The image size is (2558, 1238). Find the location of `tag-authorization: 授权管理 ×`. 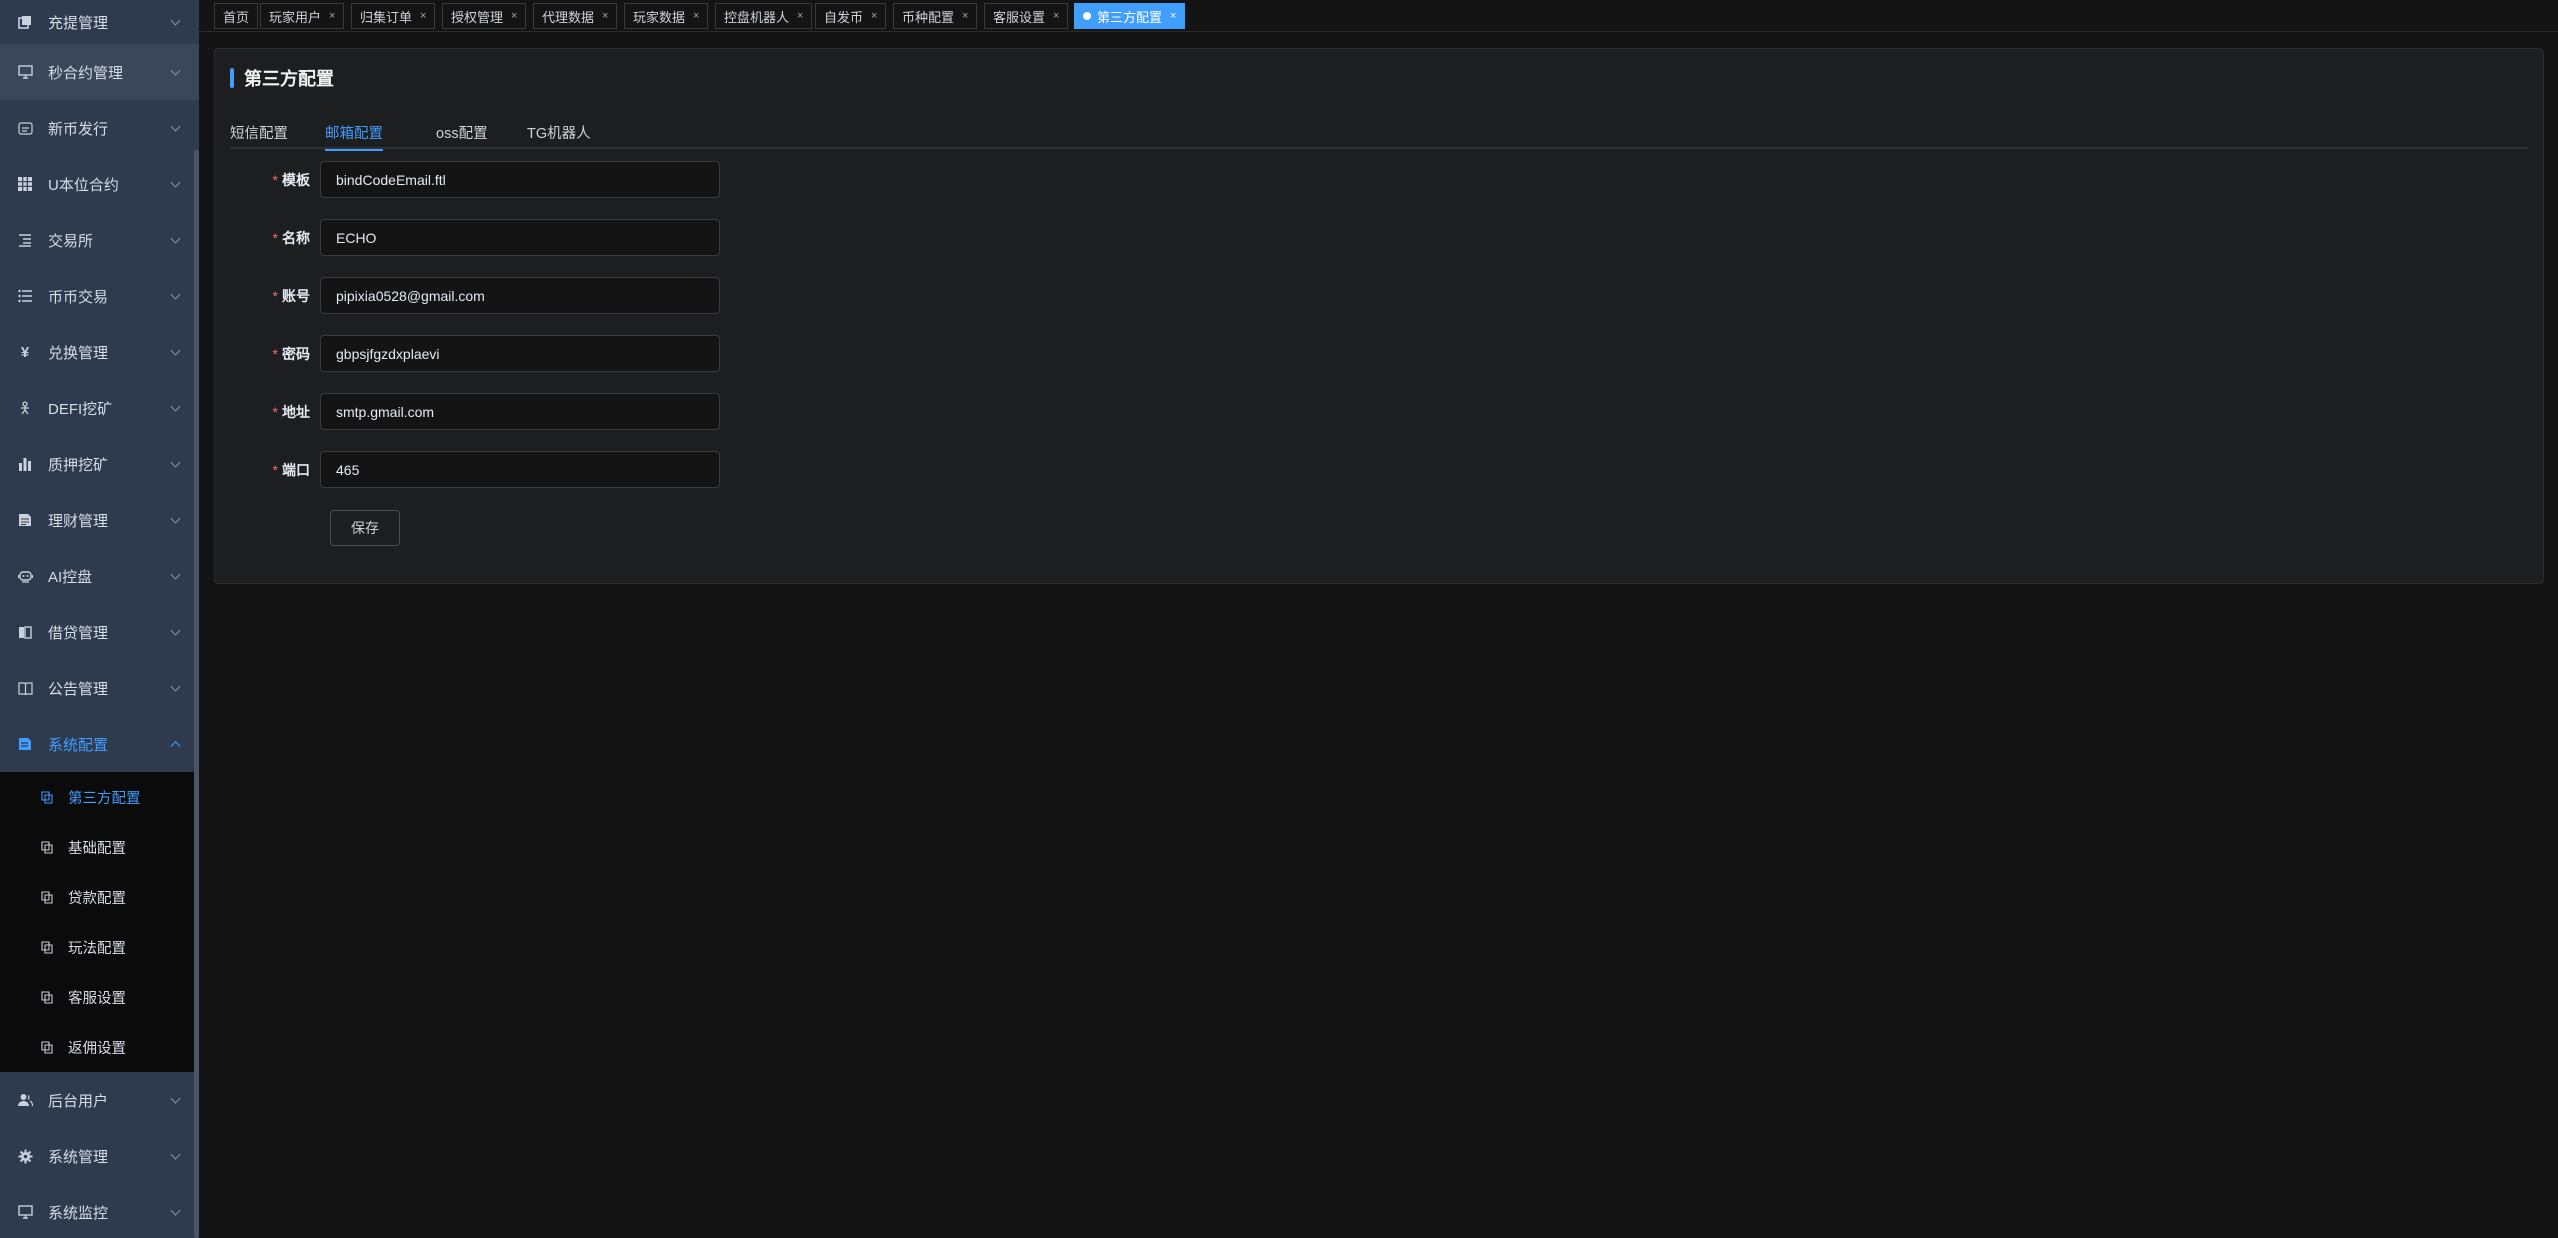

tag-authorization: 授权管理 × is located at coordinates (484, 16).